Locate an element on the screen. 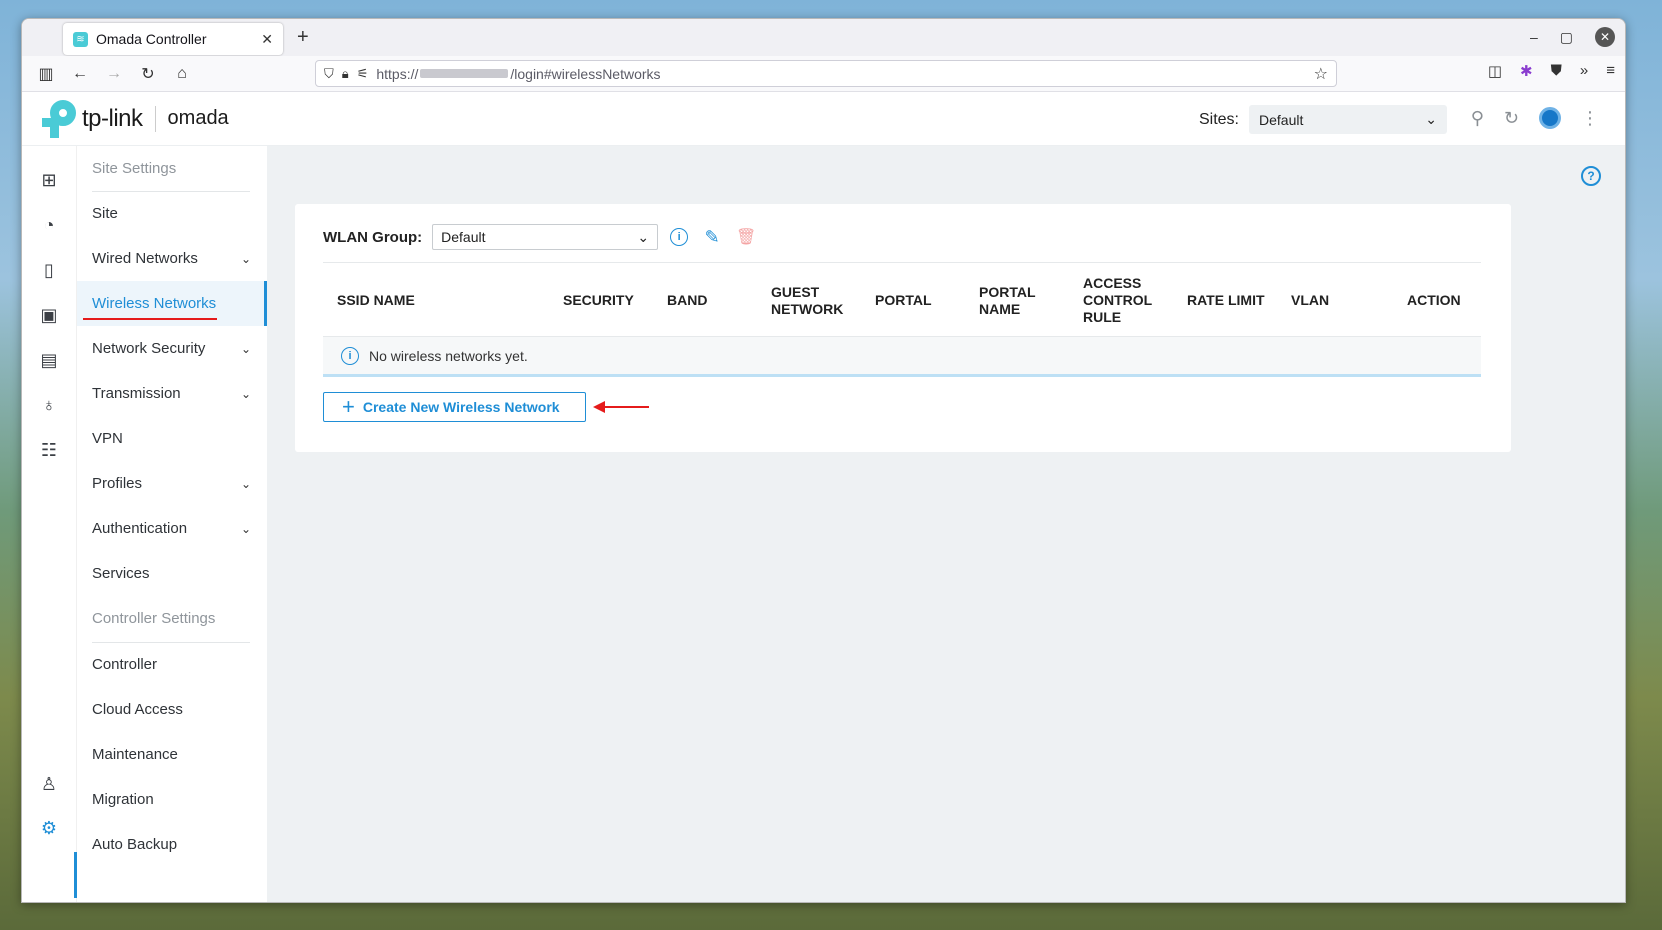 The image size is (1662, 930). menu-item-label: Services is located at coordinates (121, 573).